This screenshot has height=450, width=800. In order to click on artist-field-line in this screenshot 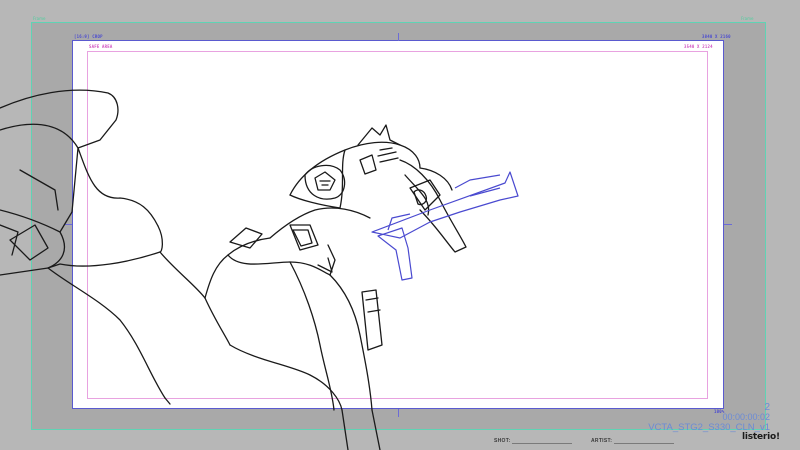, I will do `click(644, 443)`.